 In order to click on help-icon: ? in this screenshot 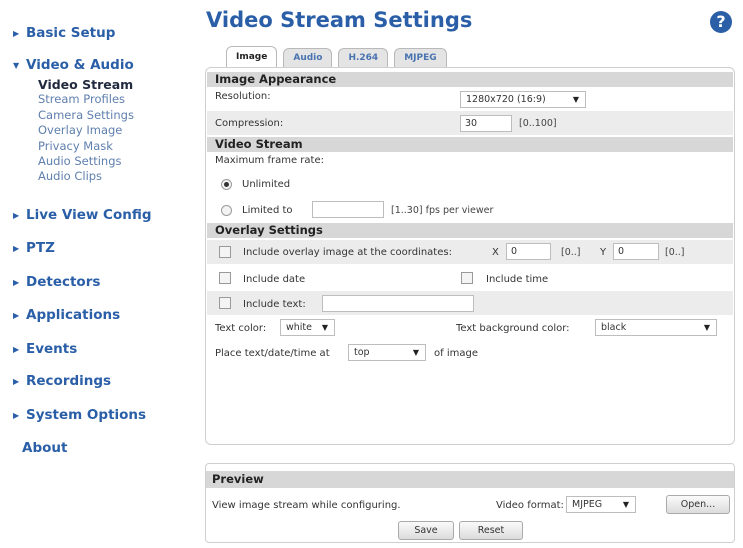, I will do `click(721, 22)`.